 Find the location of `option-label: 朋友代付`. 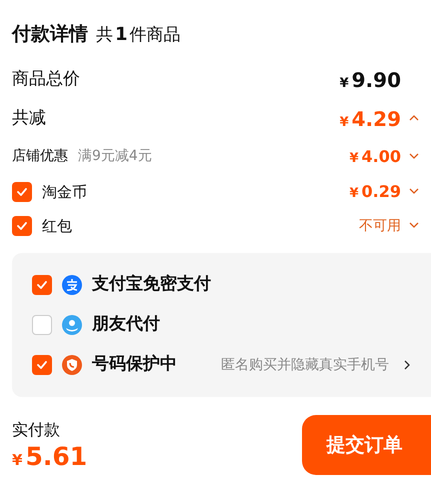

option-label: 朋友代付 is located at coordinates (126, 324).